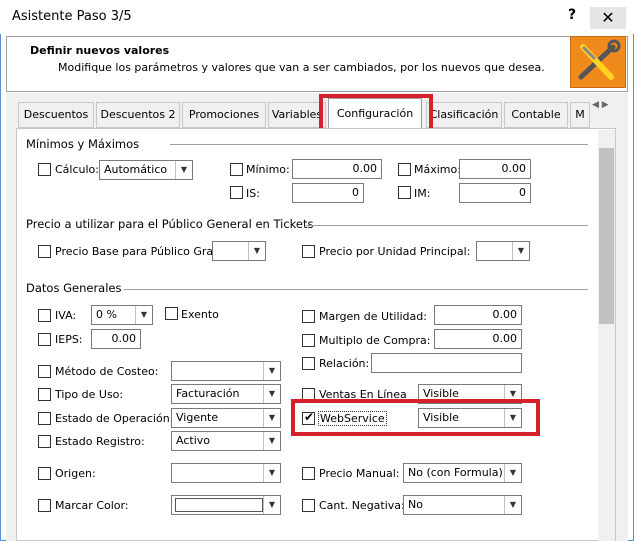 The height and width of the screenshot is (541, 634). What do you see at coordinates (239, 251) in the screenshot?
I see `precio-base-combo: ▼` at bounding box center [239, 251].